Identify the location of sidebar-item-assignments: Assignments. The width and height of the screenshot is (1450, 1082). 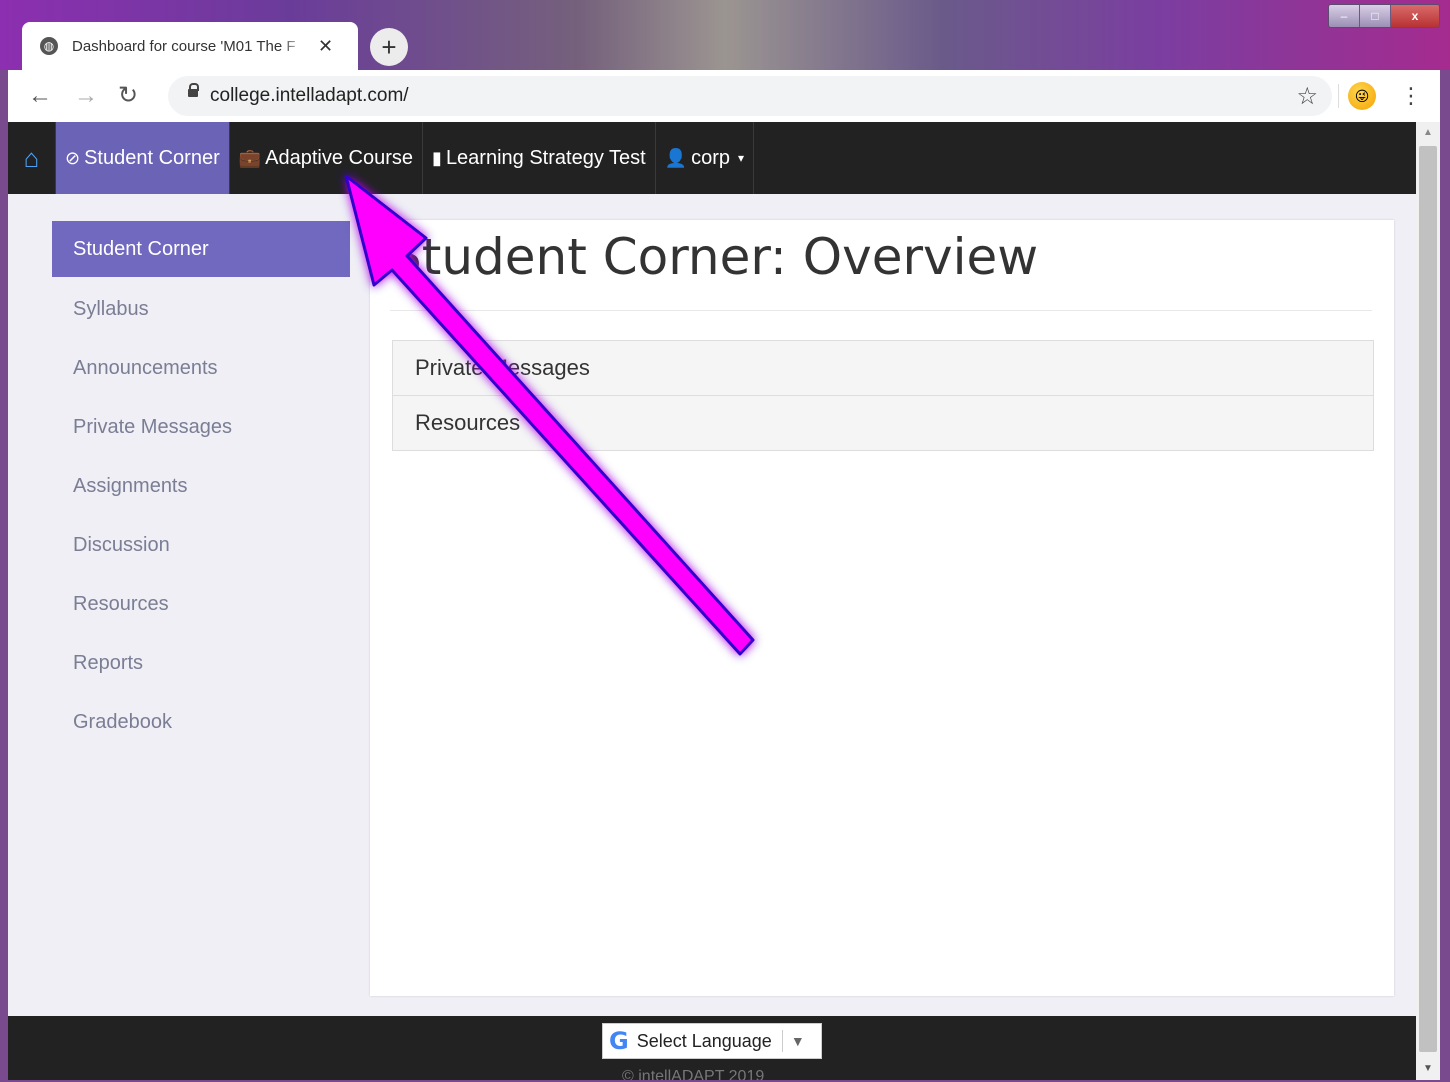
(201, 486).